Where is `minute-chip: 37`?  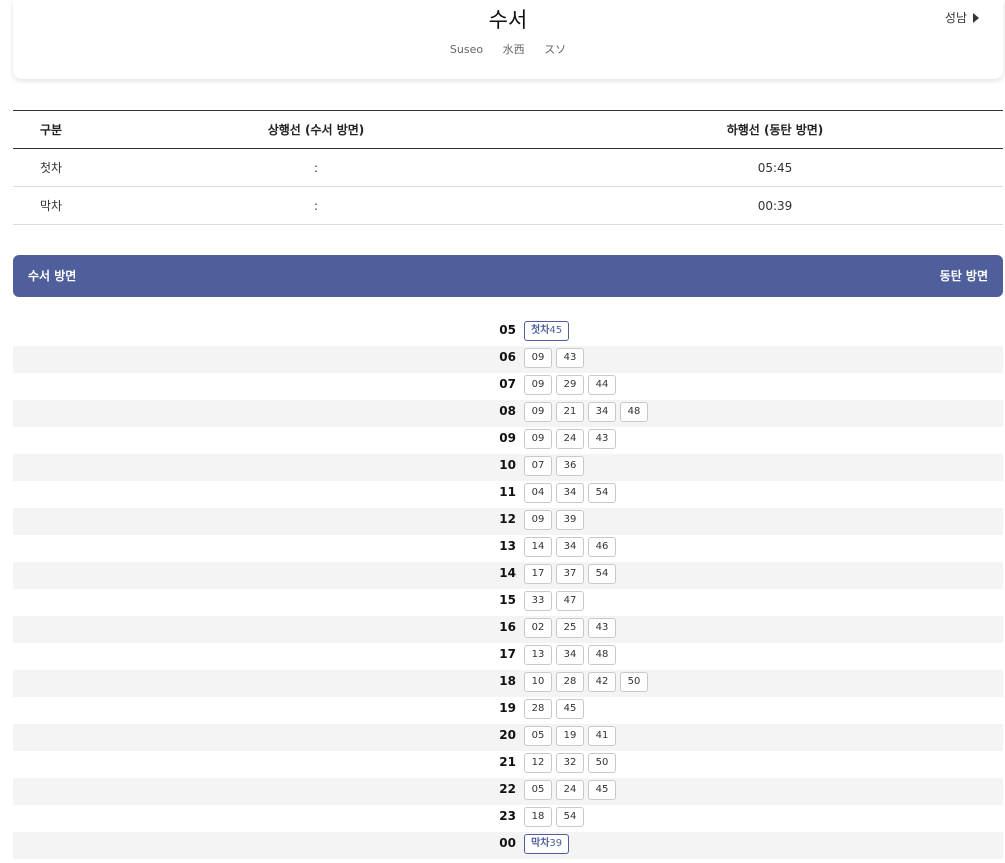 minute-chip: 37 is located at coordinates (570, 574).